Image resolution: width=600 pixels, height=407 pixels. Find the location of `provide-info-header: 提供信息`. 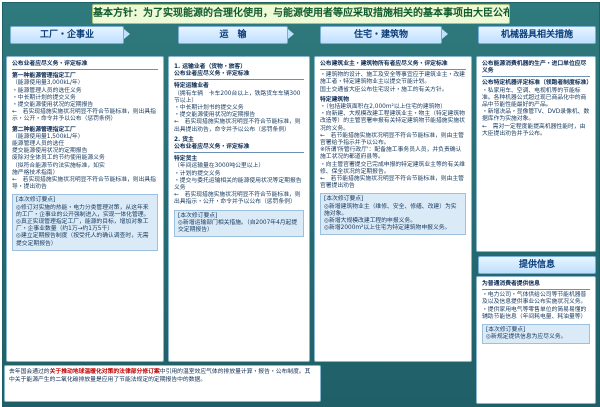

provide-info-header: 提供信息 is located at coordinates (537, 265).